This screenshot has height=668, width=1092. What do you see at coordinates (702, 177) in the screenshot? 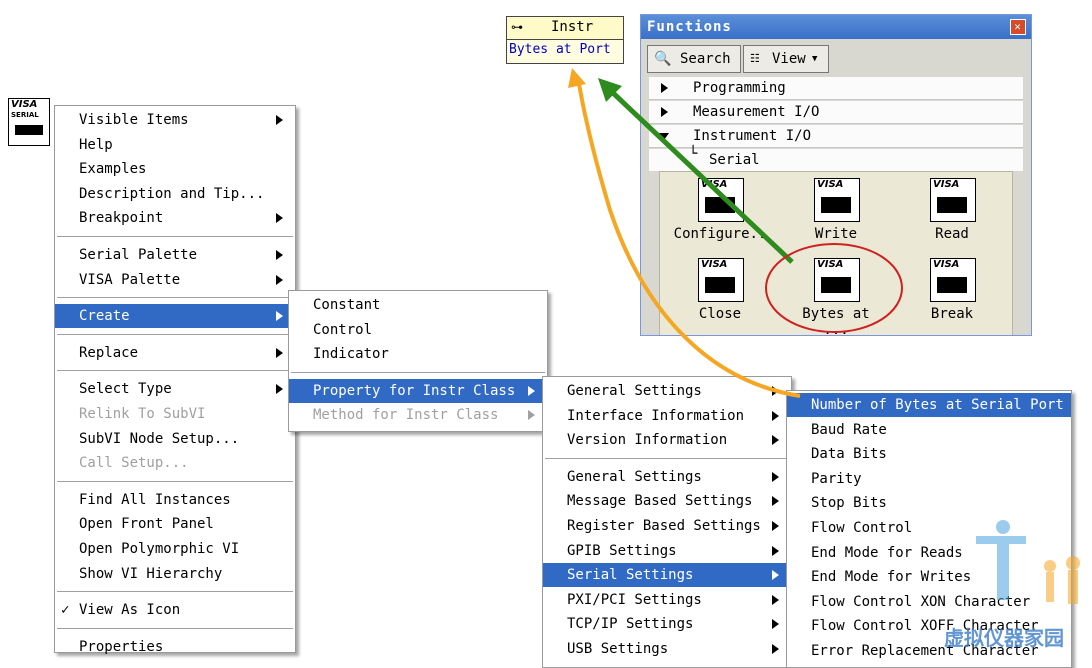
I see `green-arrow` at bounding box center [702, 177].